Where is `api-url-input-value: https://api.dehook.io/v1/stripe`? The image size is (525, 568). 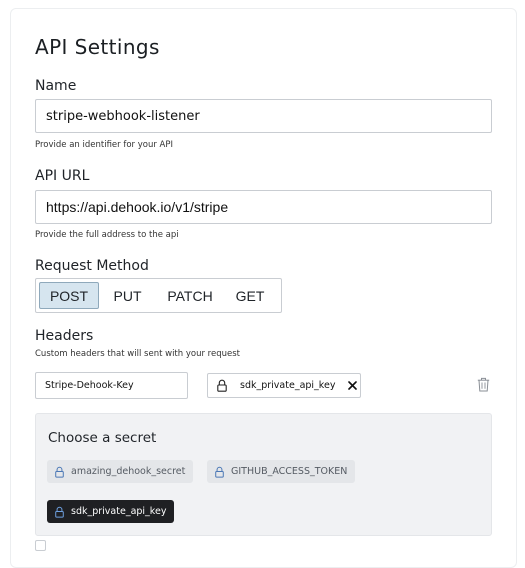 api-url-input-value: https://api.dehook.io/v1/stripe is located at coordinates (137, 207).